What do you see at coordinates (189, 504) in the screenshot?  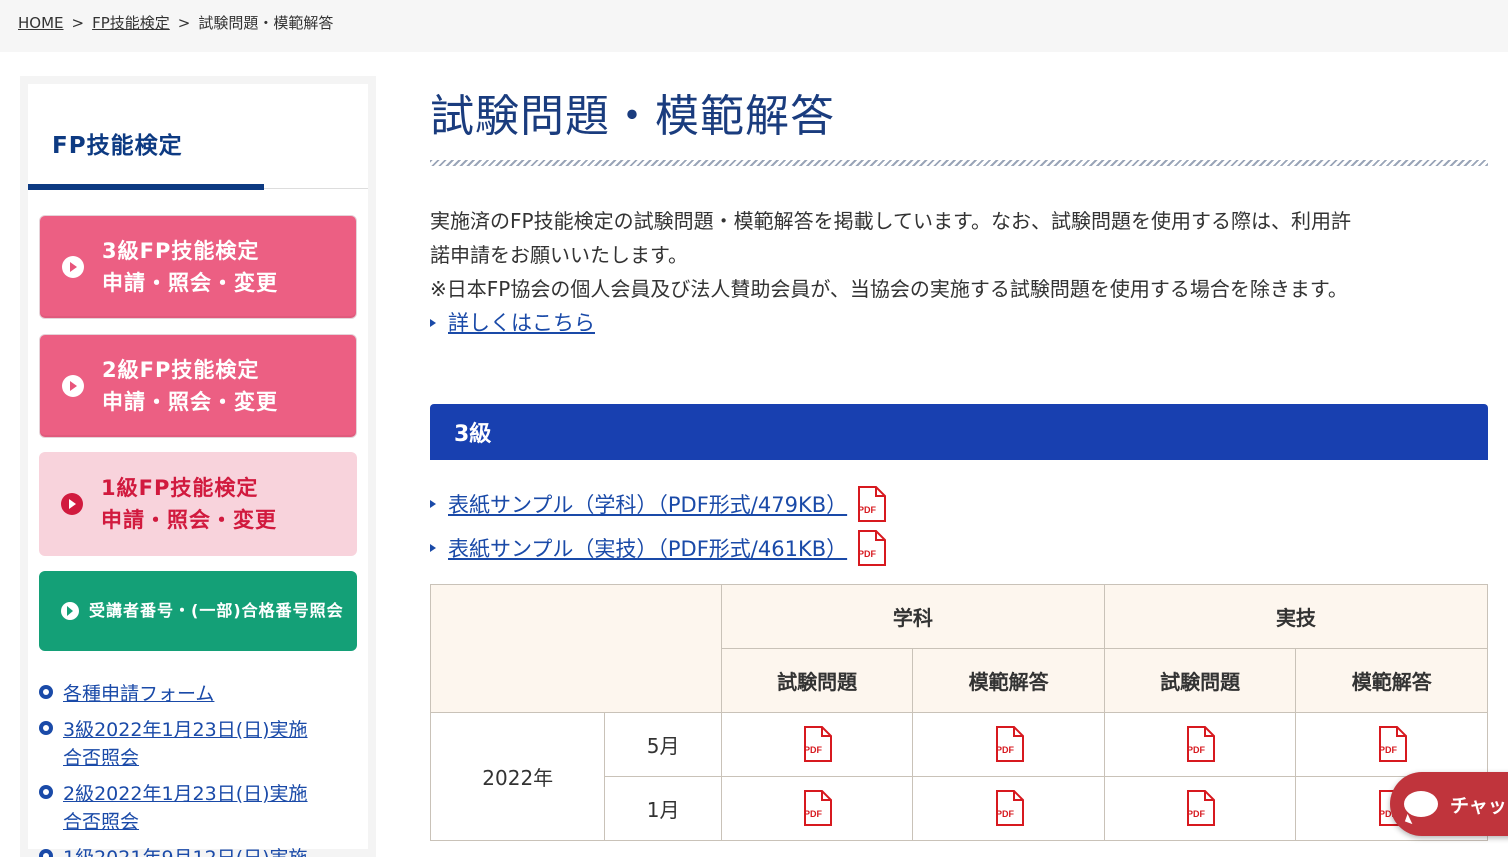 I see `grade1-apply-label: 1級FP技能検定 申請・照会・変更` at bounding box center [189, 504].